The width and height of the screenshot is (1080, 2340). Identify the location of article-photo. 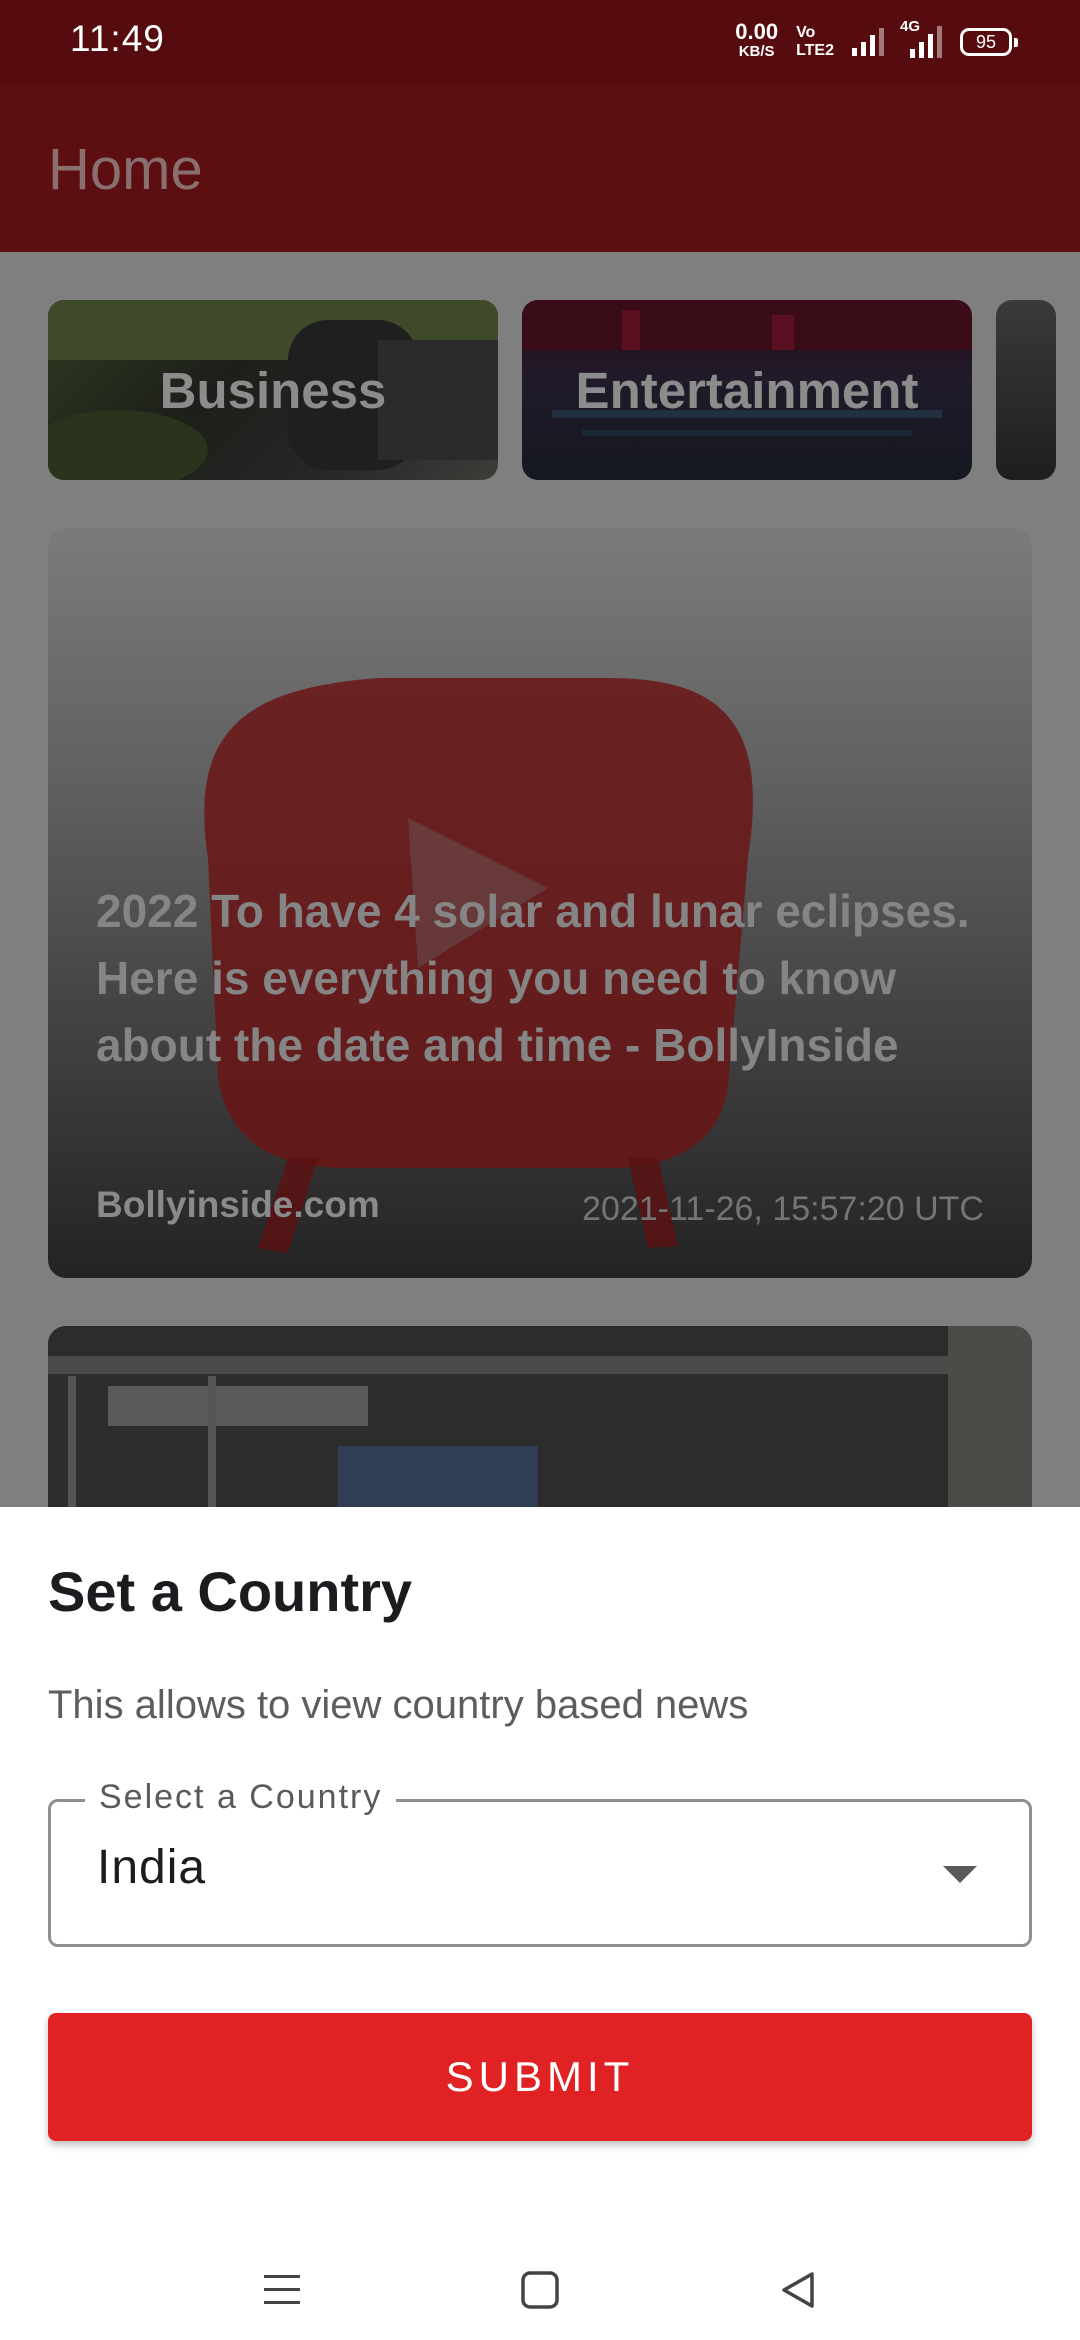
(540, 1416).